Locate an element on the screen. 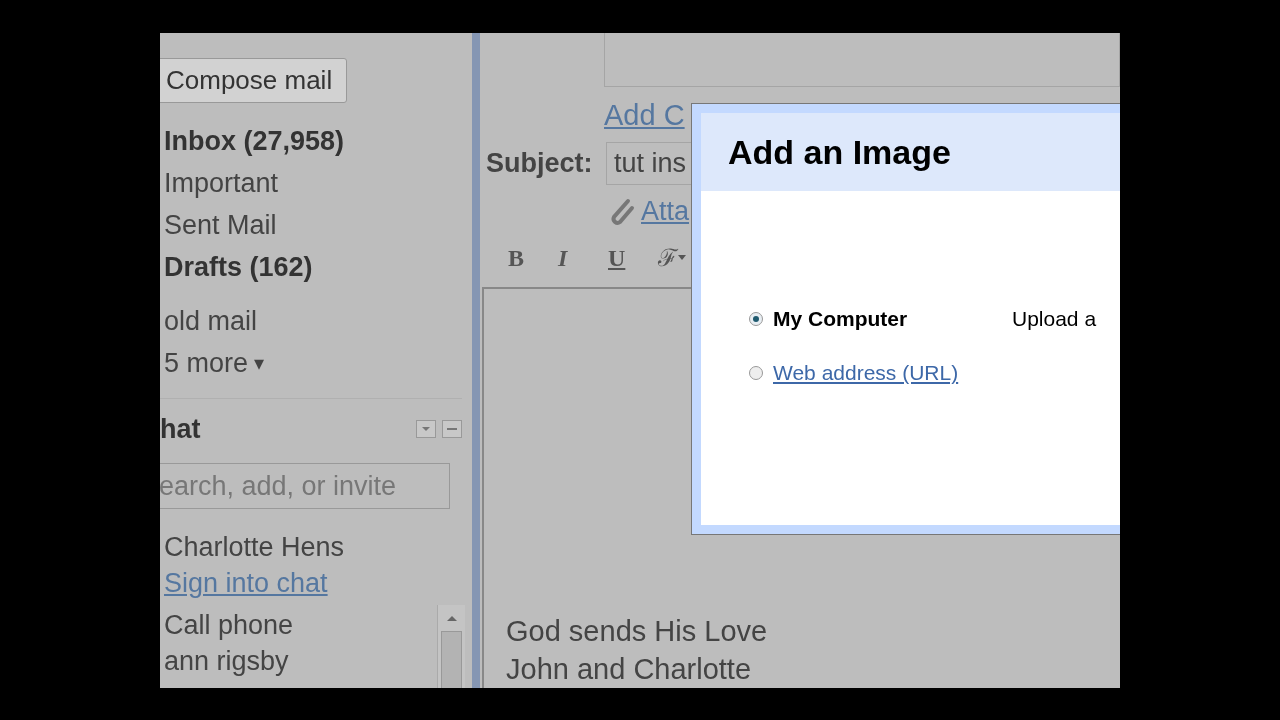 This screenshot has height=720, width=1280. chat-user-name: Charlotte Hens is located at coordinates (255, 547).